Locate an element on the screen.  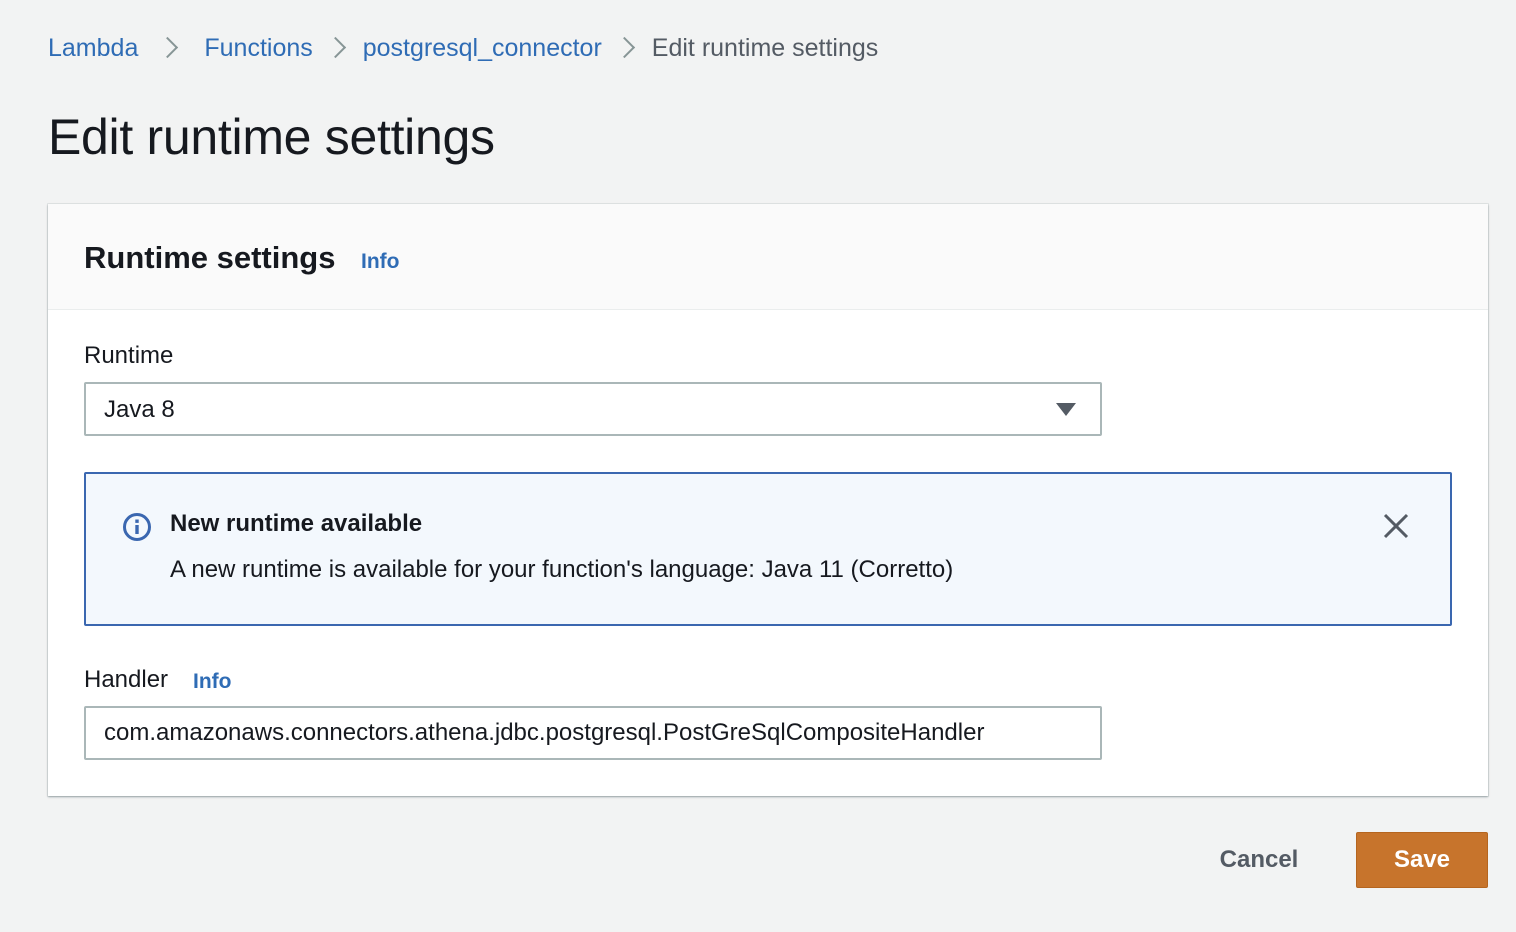
close-icon is located at coordinates (1396, 526).